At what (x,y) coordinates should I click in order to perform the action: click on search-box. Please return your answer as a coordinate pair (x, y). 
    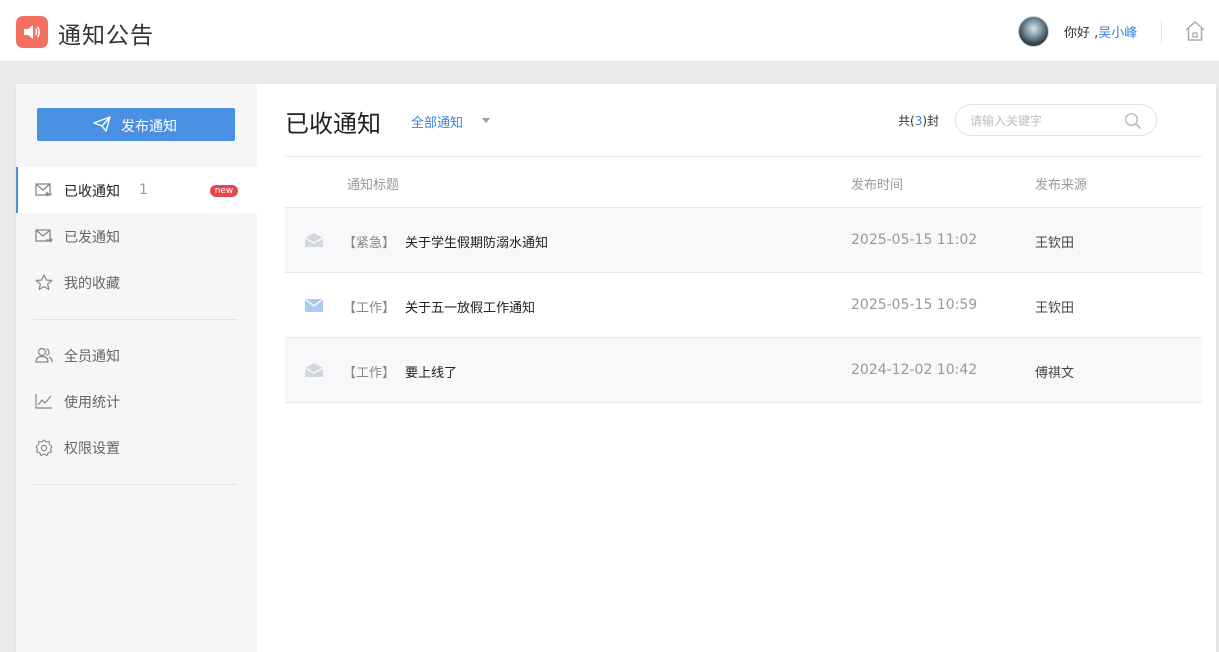
    Looking at the image, I should click on (1056, 120).